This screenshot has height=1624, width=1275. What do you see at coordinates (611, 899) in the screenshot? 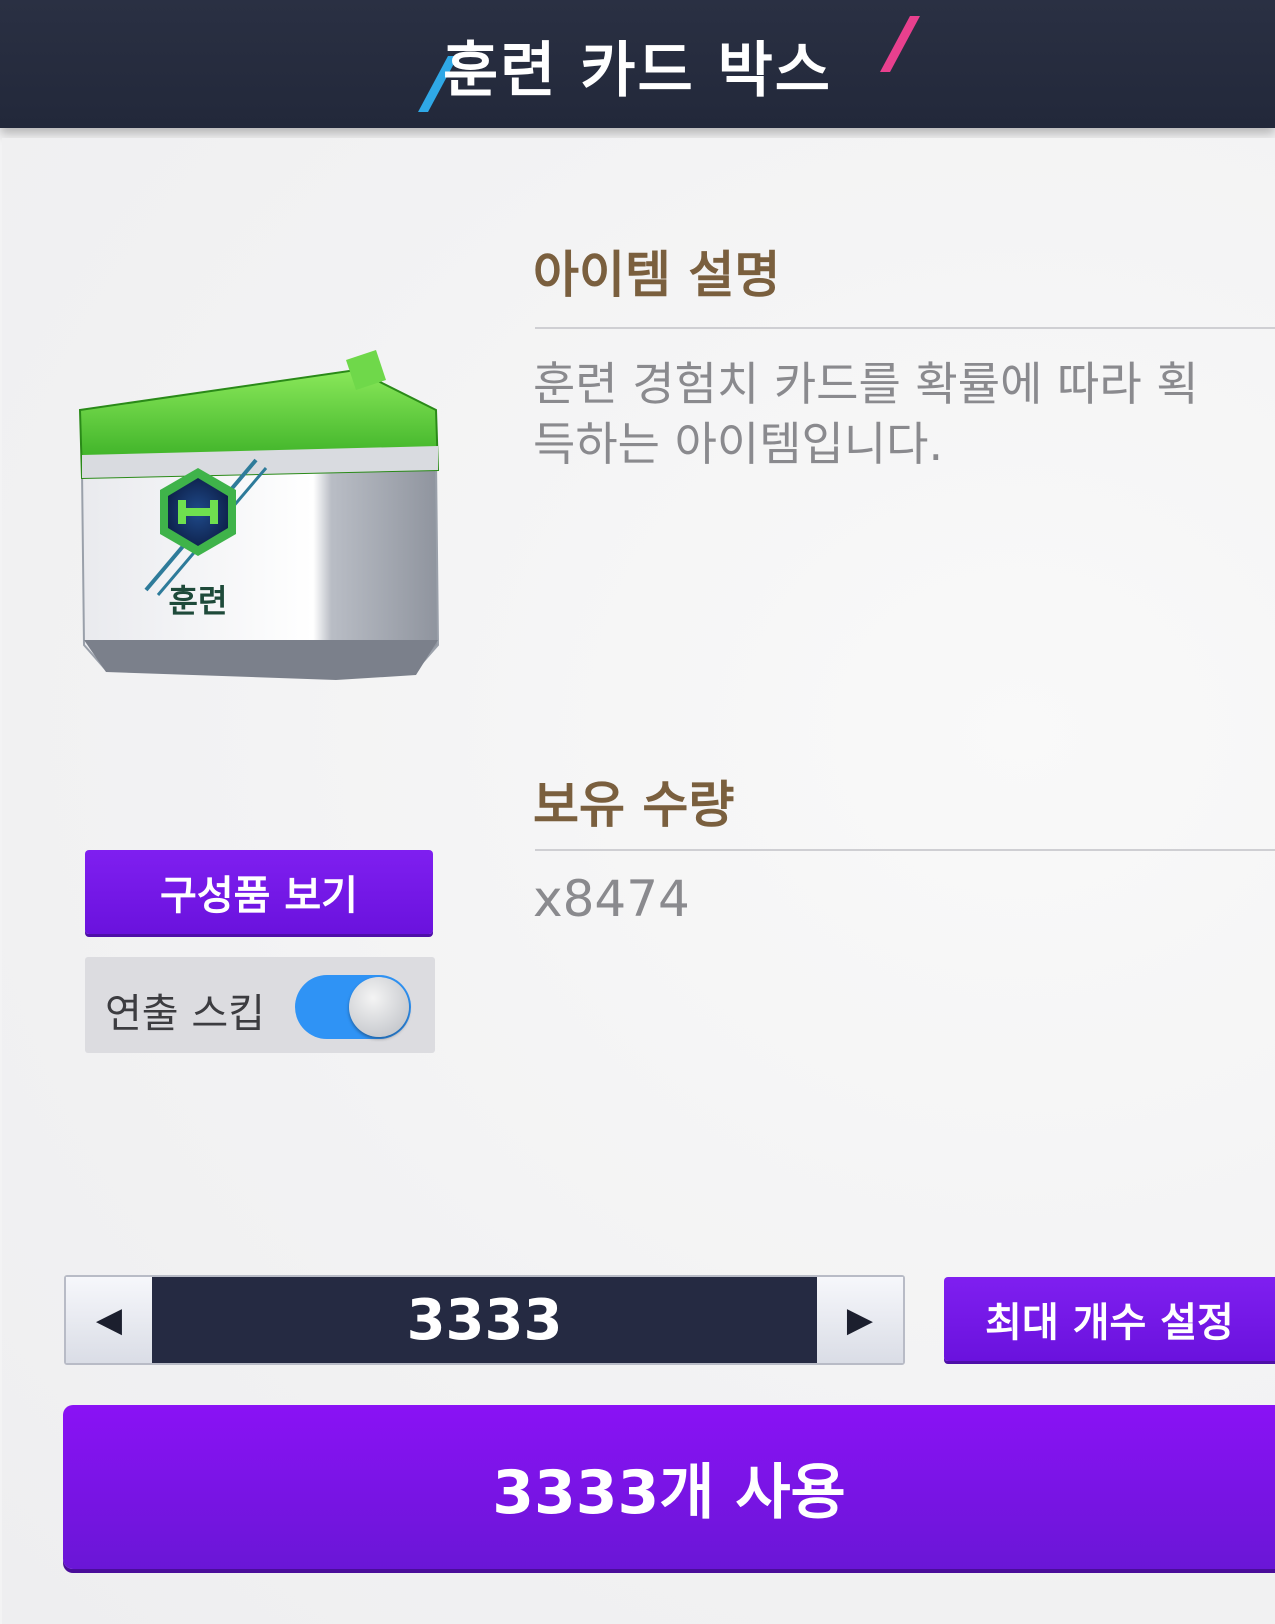
I see `owned-quantity: x8474` at bounding box center [611, 899].